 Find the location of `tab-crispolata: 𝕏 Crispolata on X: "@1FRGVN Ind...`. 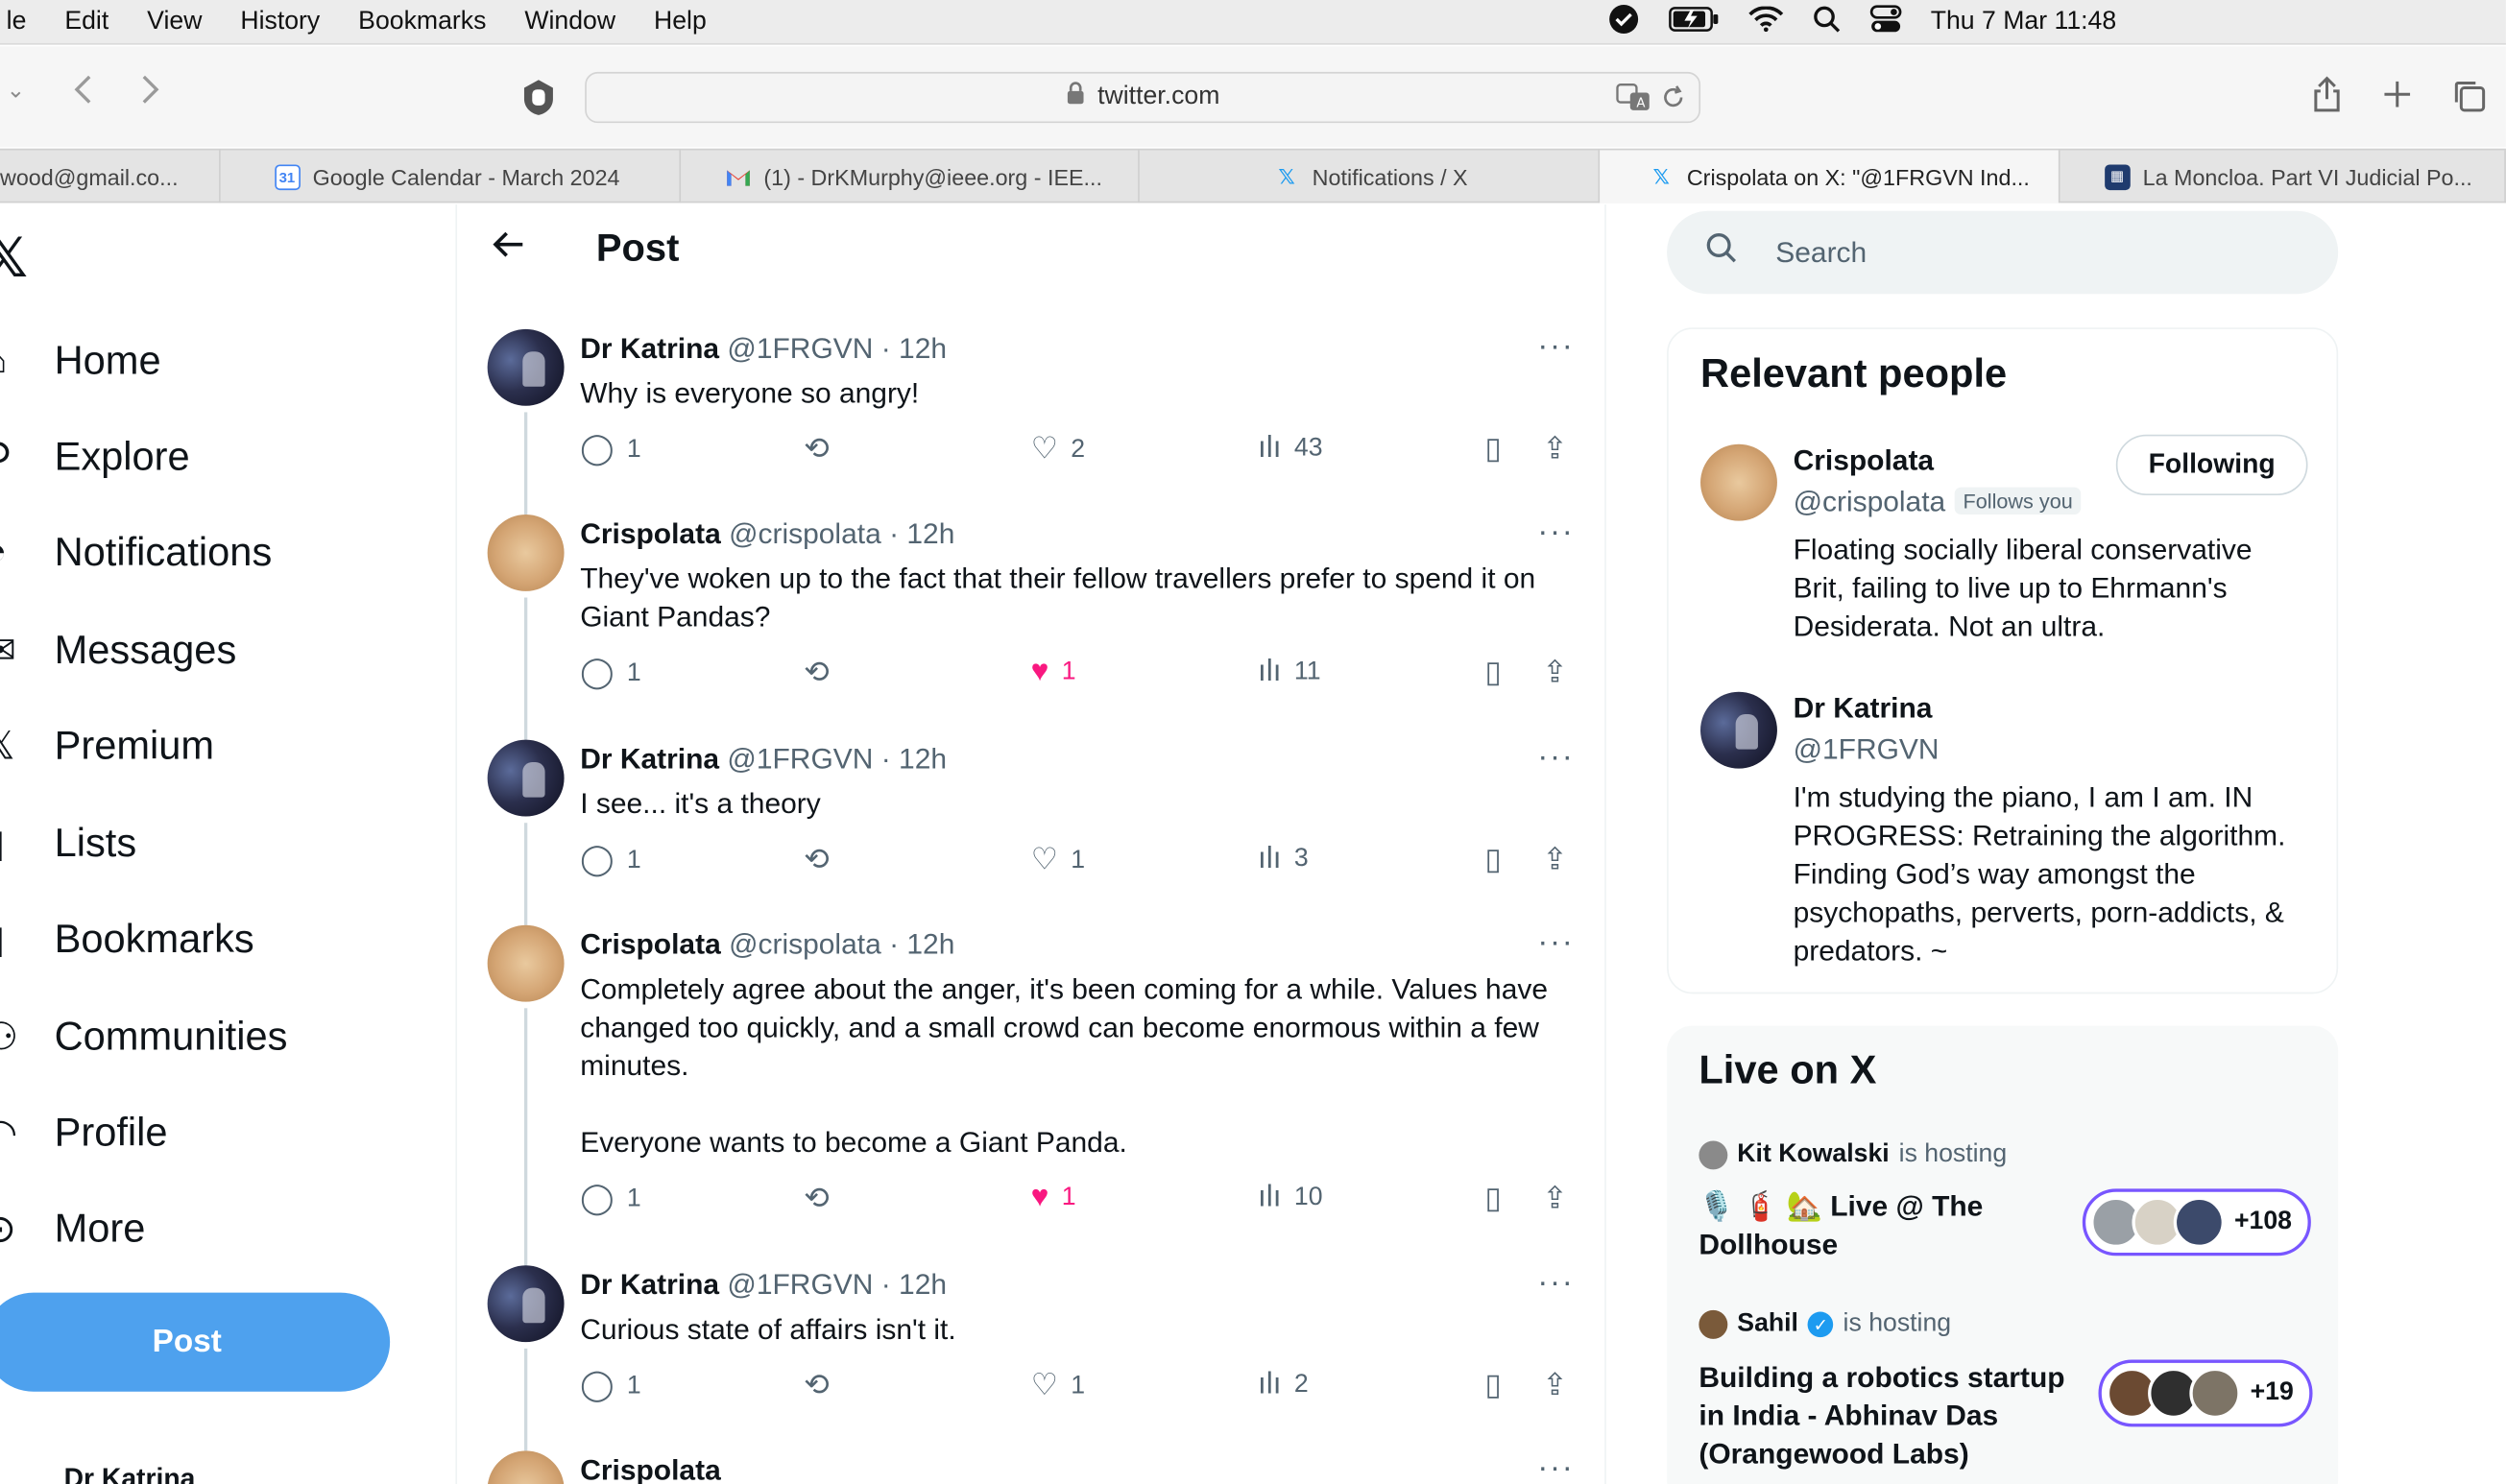

tab-crispolata: 𝕏 Crispolata on X: "@1FRGVN Ind... is located at coordinates (1830, 176).